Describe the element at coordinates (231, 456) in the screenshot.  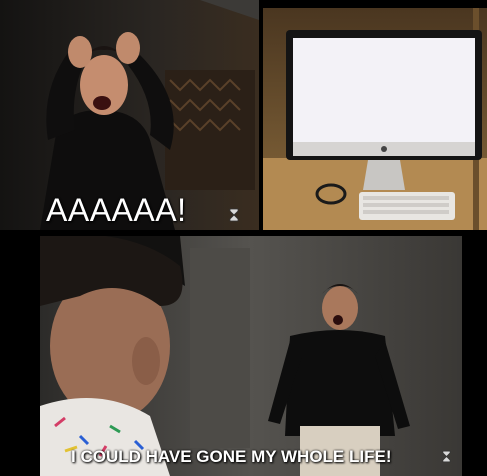
I see `caption-bottom: I COULD HAVE GONE MY WHOLE LIFE!` at that location.